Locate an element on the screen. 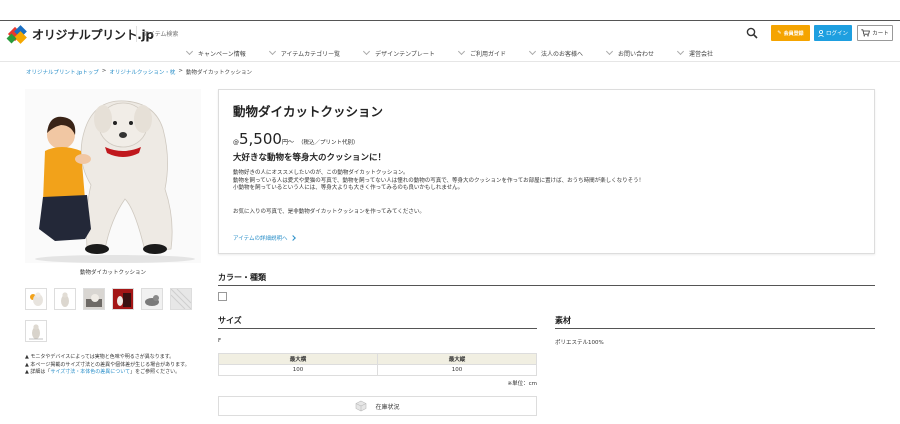 The width and height of the screenshot is (900, 424). dog-and-child-illustration is located at coordinates (113, 176).